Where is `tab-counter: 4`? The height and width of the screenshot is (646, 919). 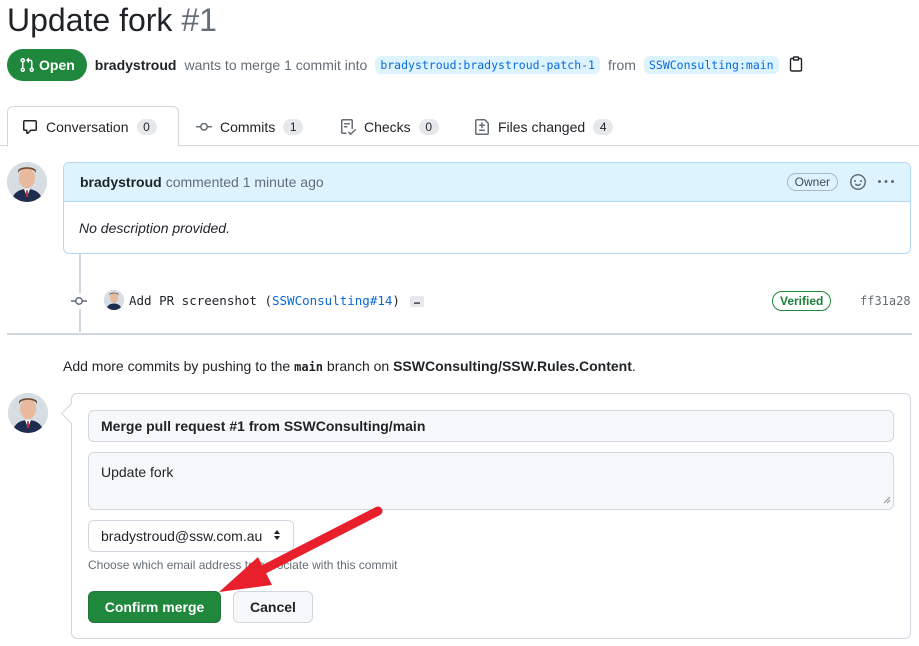
tab-counter: 4 is located at coordinates (603, 126).